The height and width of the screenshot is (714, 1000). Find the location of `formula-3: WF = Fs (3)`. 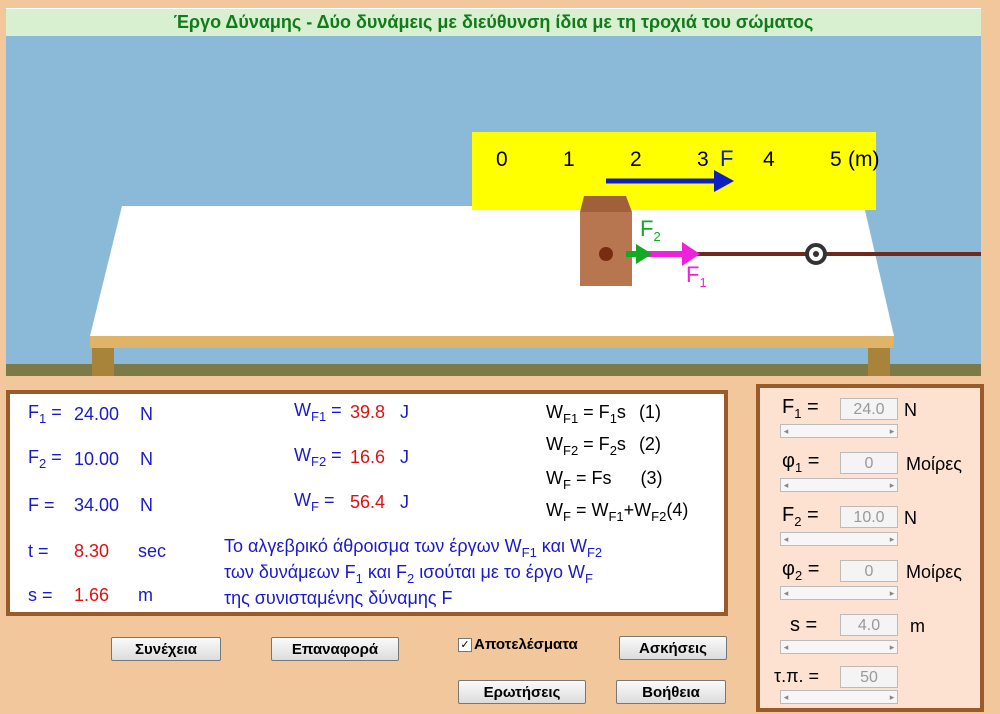

formula-3: WF = Fs (3) is located at coordinates (604, 480).